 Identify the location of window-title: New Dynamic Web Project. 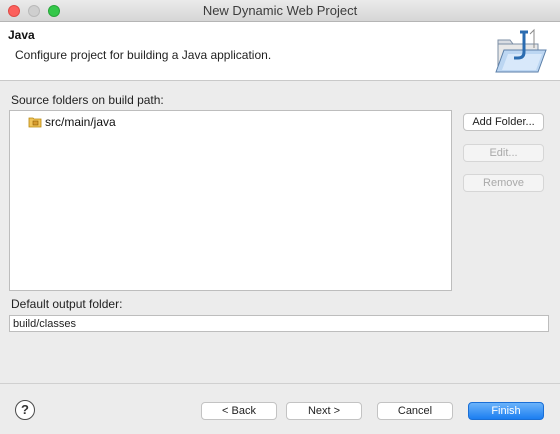
(280, 10).